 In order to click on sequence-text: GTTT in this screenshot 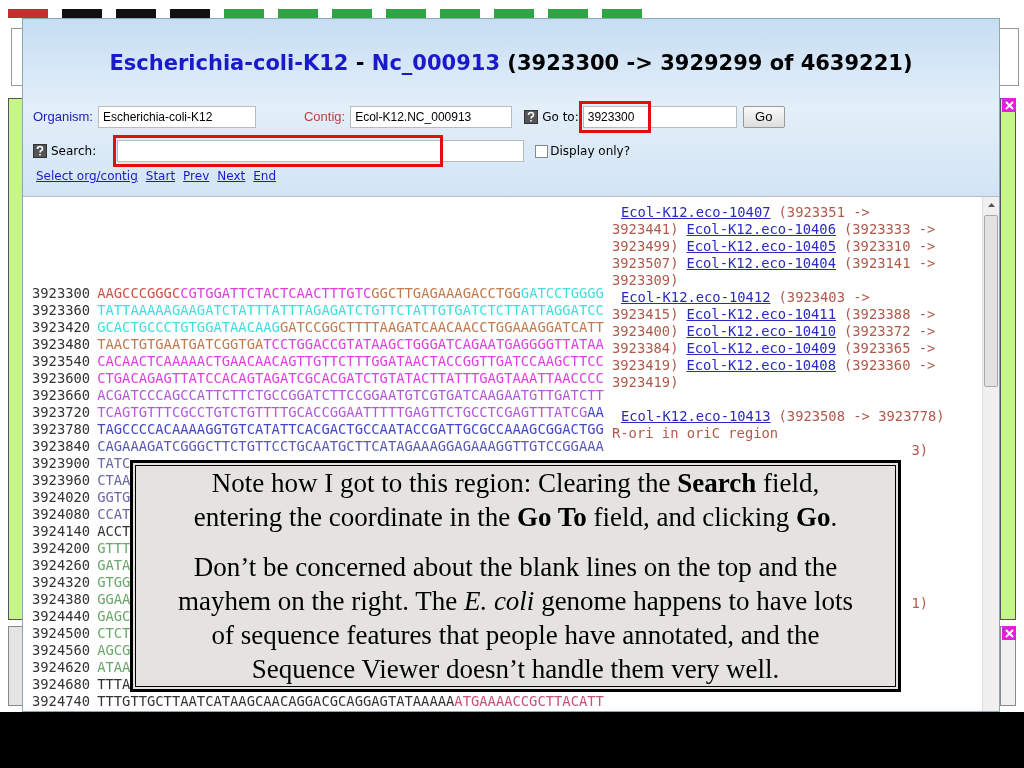, I will do `click(114, 548)`.